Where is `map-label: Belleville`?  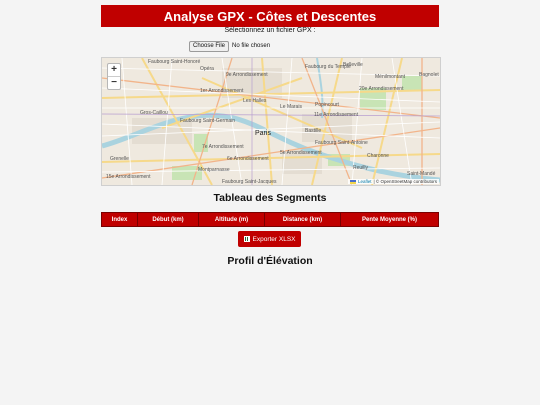
map-label: Belleville is located at coordinates (353, 65).